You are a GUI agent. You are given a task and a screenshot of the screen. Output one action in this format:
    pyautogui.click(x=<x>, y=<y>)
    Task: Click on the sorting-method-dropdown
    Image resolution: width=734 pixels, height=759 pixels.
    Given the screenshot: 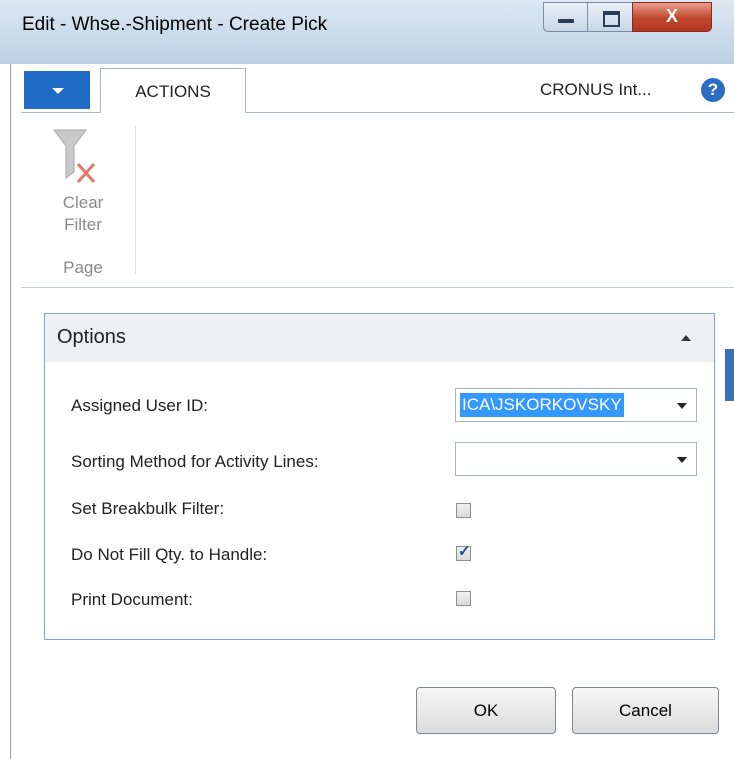 What is the action you would take?
    pyautogui.click(x=576, y=459)
    